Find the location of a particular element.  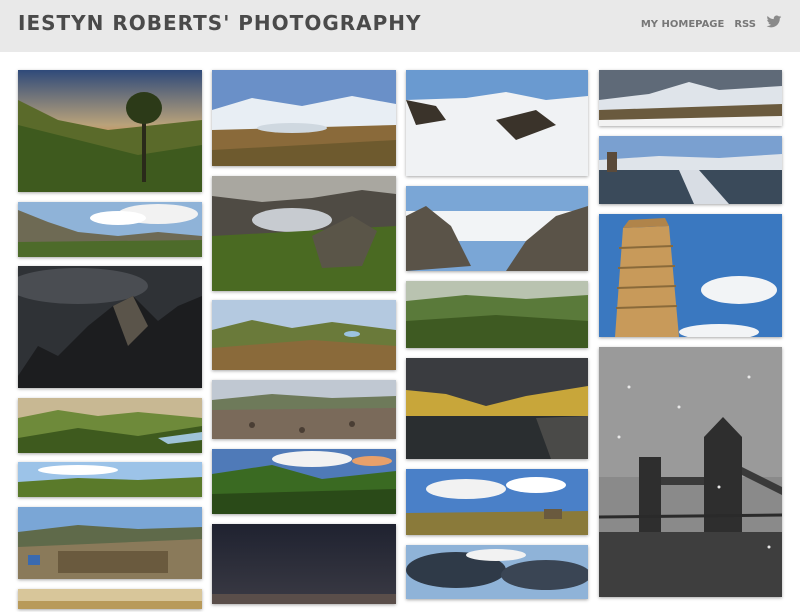

photo-green-valley-river is located at coordinates (110, 425).